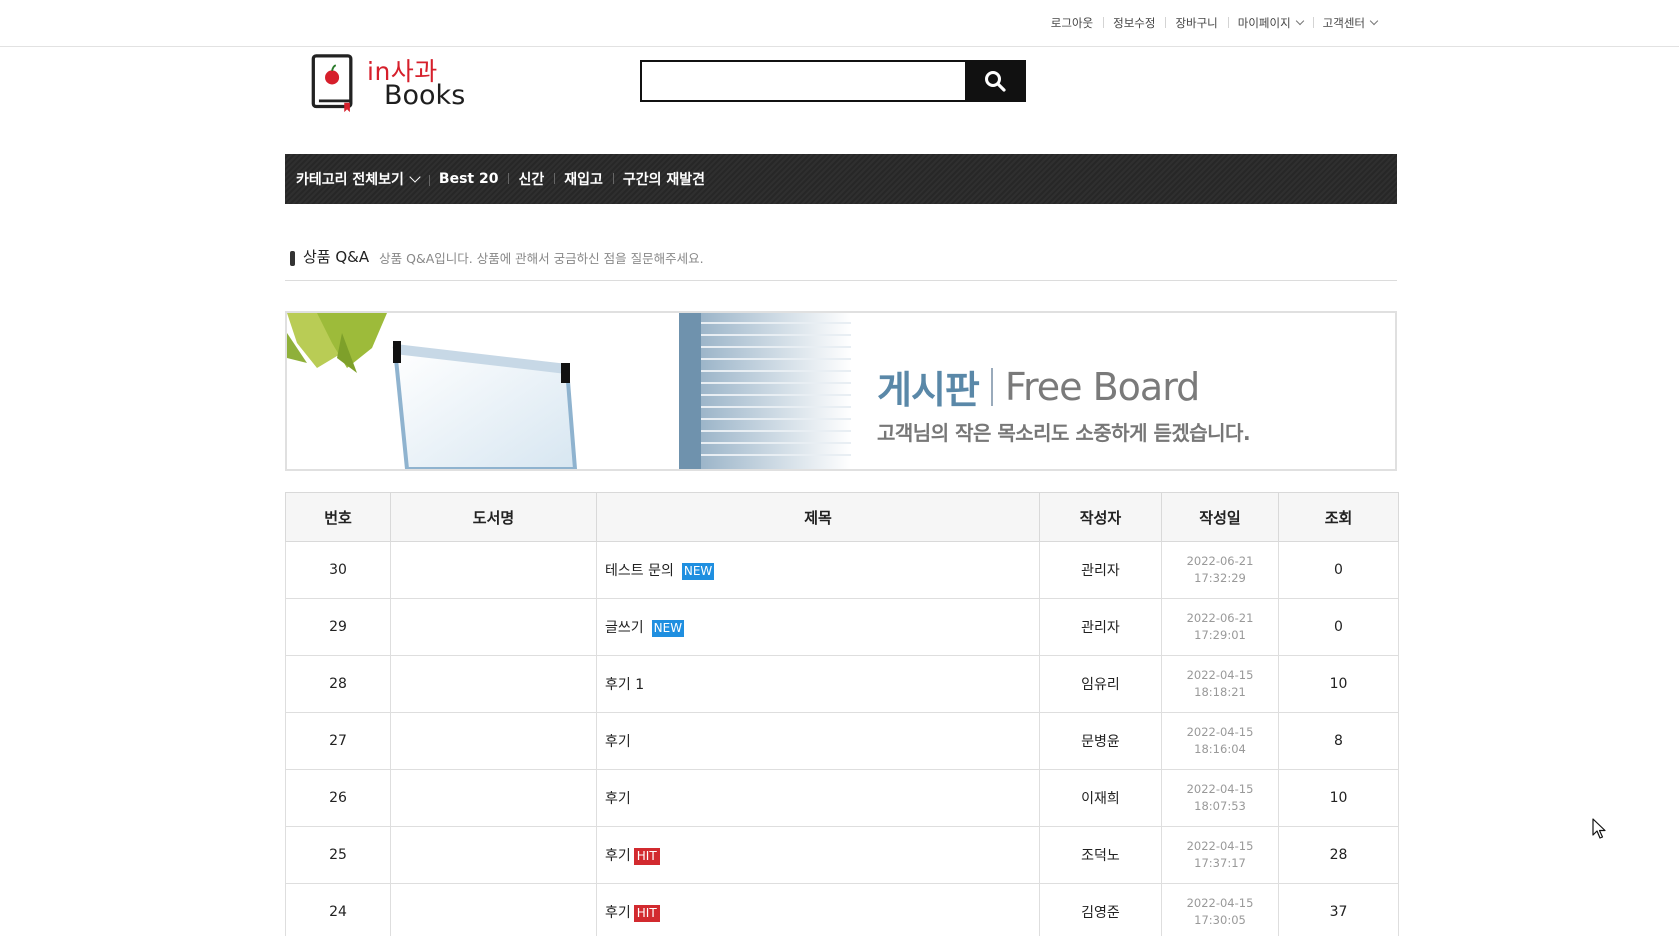 Image resolution: width=1679 pixels, height=936 pixels. Describe the element at coordinates (1220, 517) in the screenshot. I see `col-header-date: 작성일` at that location.